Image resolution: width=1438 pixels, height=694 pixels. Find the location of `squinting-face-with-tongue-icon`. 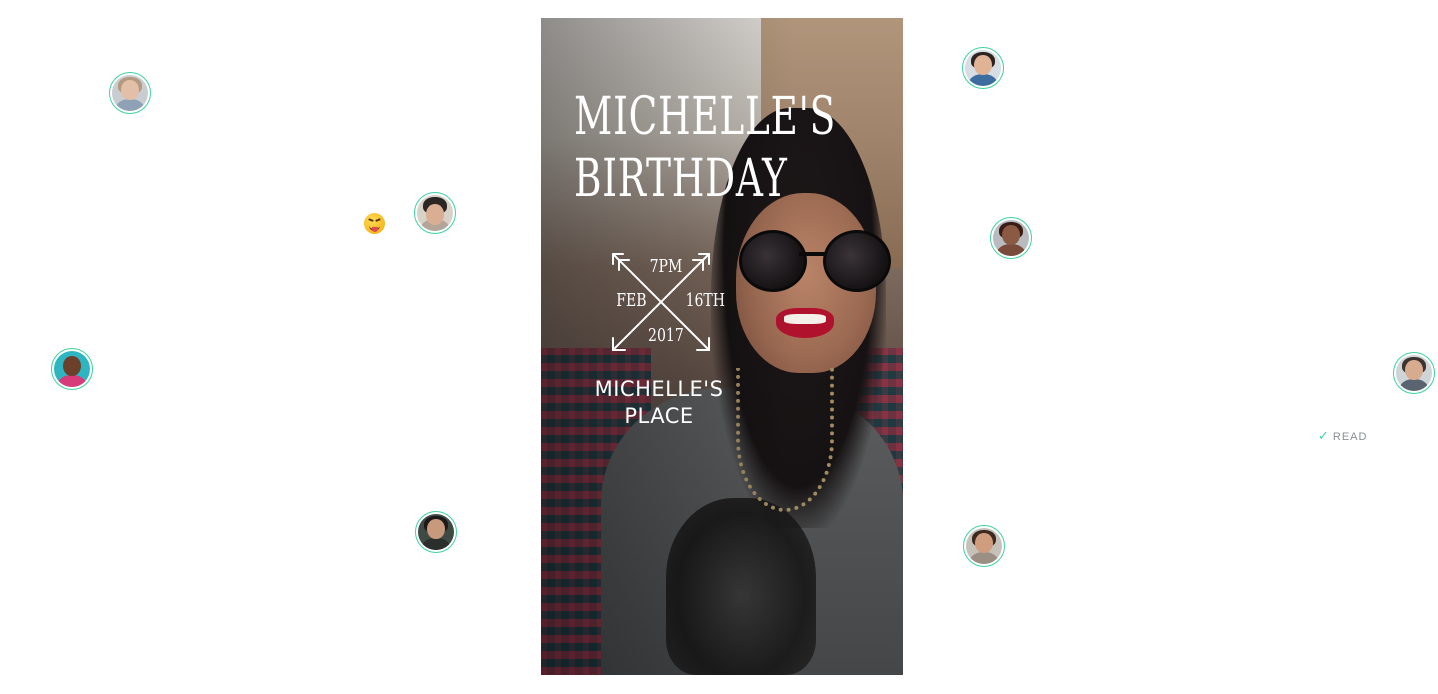

squinting-face-with-tongue-icon is located at coordinates (374, 223).